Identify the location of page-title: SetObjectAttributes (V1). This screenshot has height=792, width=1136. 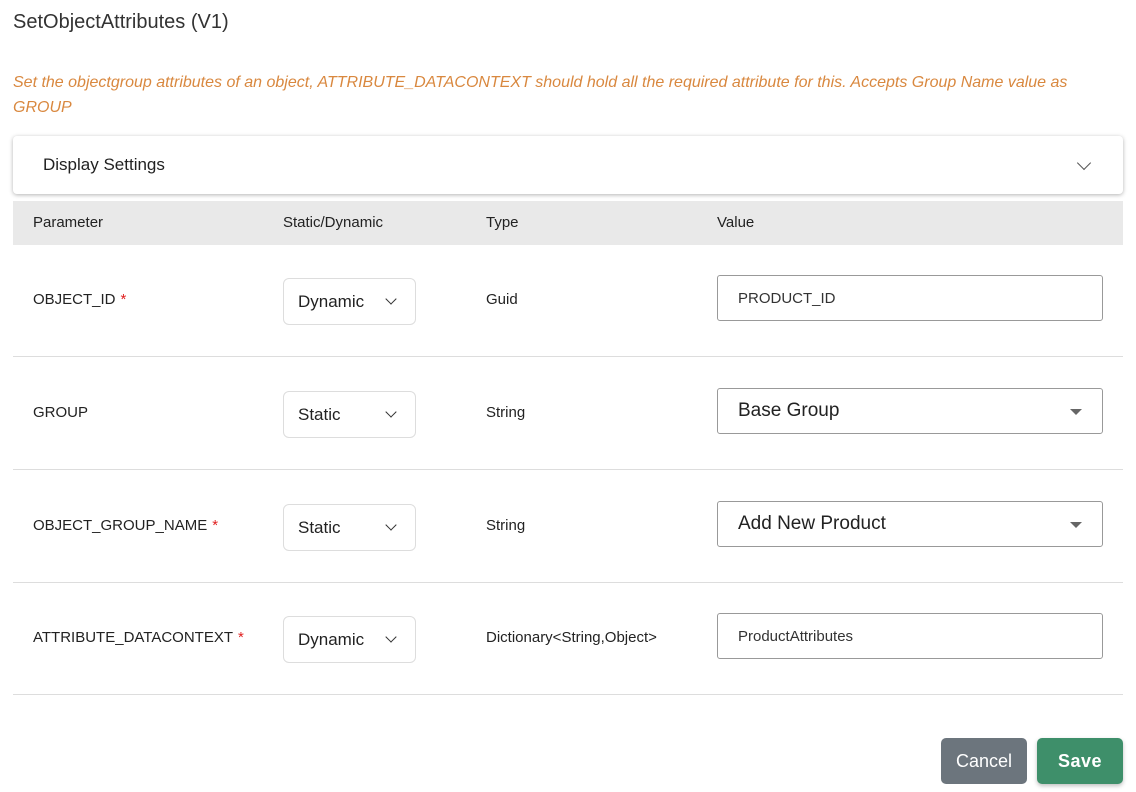
(121, 22).